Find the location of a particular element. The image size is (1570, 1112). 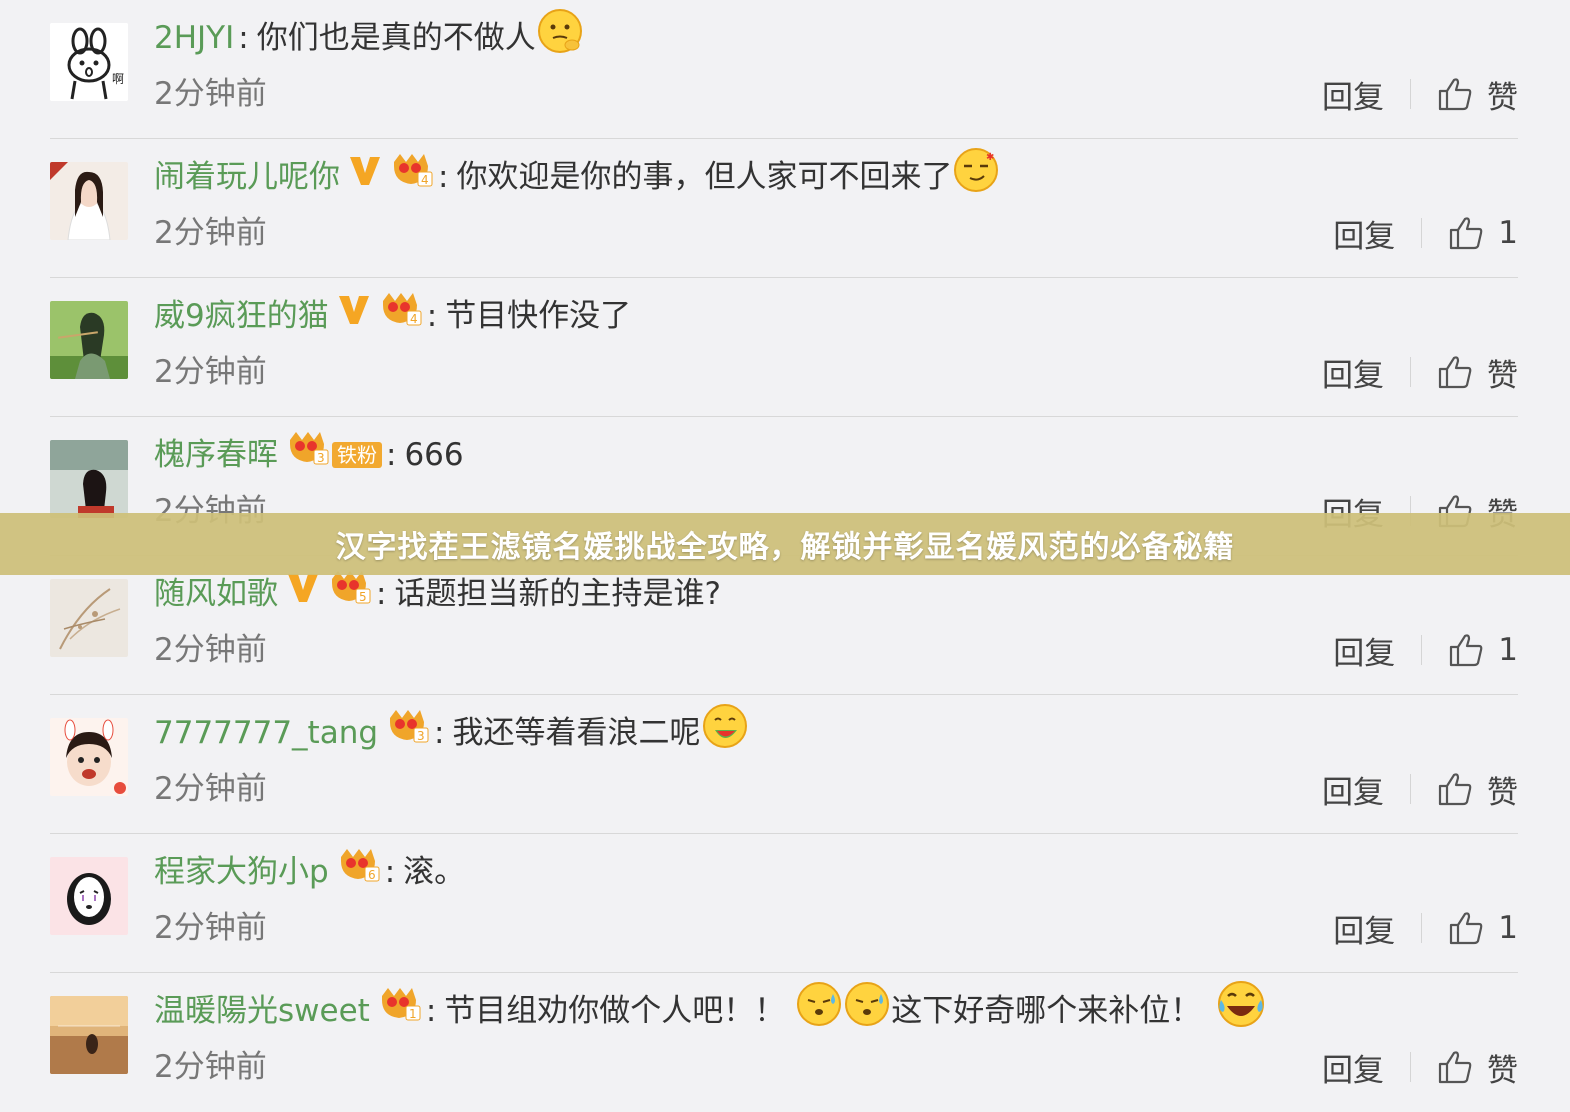

fan-level-icon: 6 is located at coordinates (359, 872).